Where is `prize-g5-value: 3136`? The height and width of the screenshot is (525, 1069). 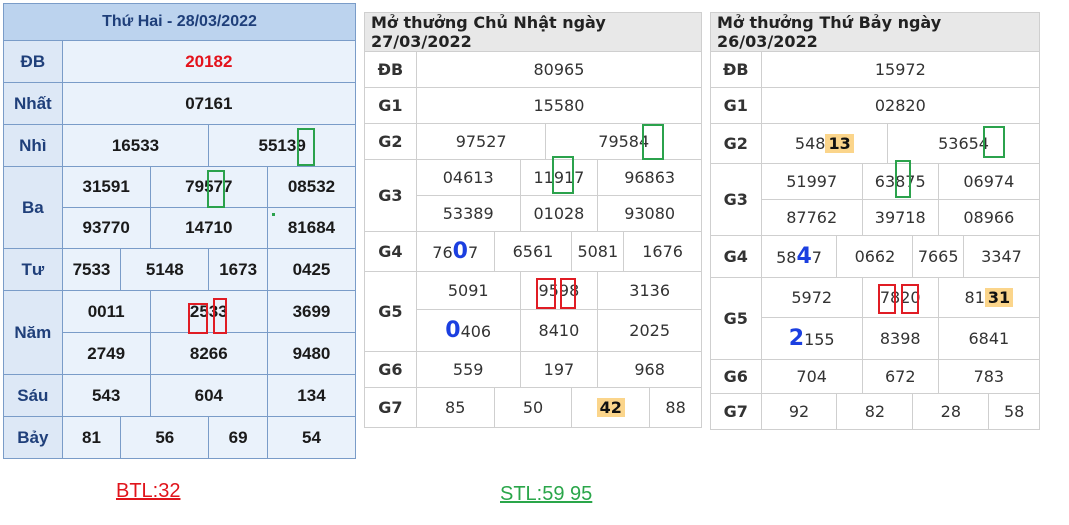
prize-g5-value: 3136 is located at coordinates (649, 290).